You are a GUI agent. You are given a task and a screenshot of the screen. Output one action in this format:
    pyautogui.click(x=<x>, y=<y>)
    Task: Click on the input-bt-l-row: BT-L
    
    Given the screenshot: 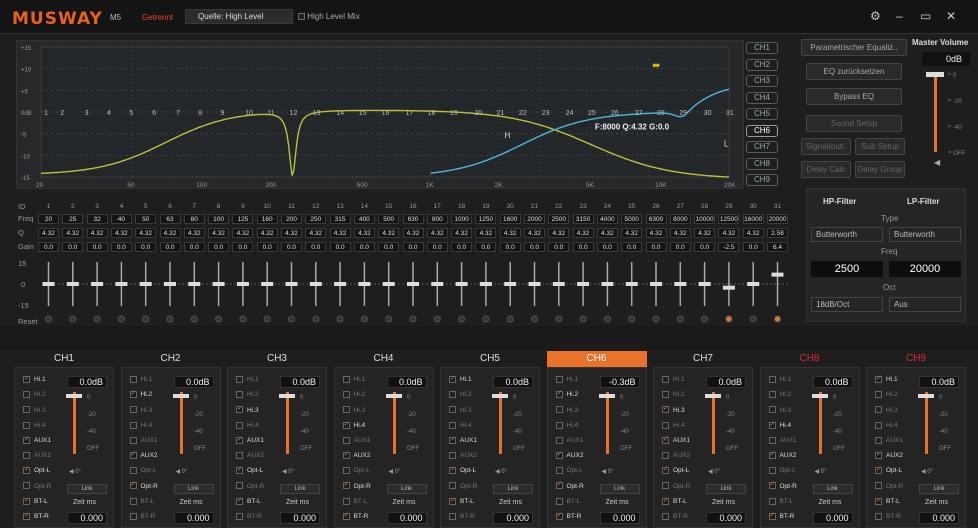 What is the action you would take?
    pyautogui.click(x=674, y=500)
    